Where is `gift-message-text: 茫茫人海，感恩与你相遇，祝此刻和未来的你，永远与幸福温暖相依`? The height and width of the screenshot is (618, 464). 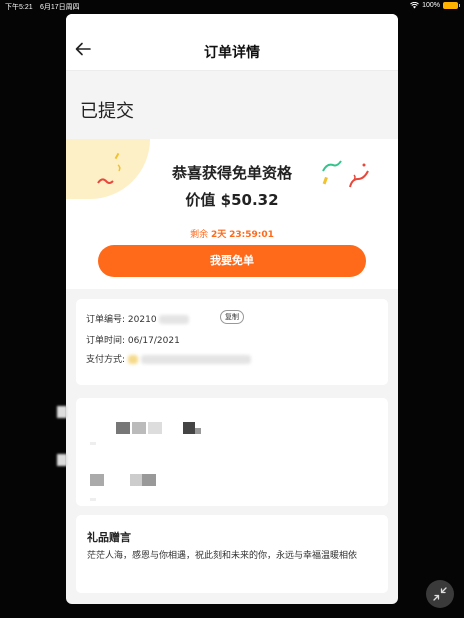
gift-message-text: 茫茫人海，感恩与你相遇，祝此刻和未来的你，永远与幸福温暖相依 is located at coordinates (222, 556).